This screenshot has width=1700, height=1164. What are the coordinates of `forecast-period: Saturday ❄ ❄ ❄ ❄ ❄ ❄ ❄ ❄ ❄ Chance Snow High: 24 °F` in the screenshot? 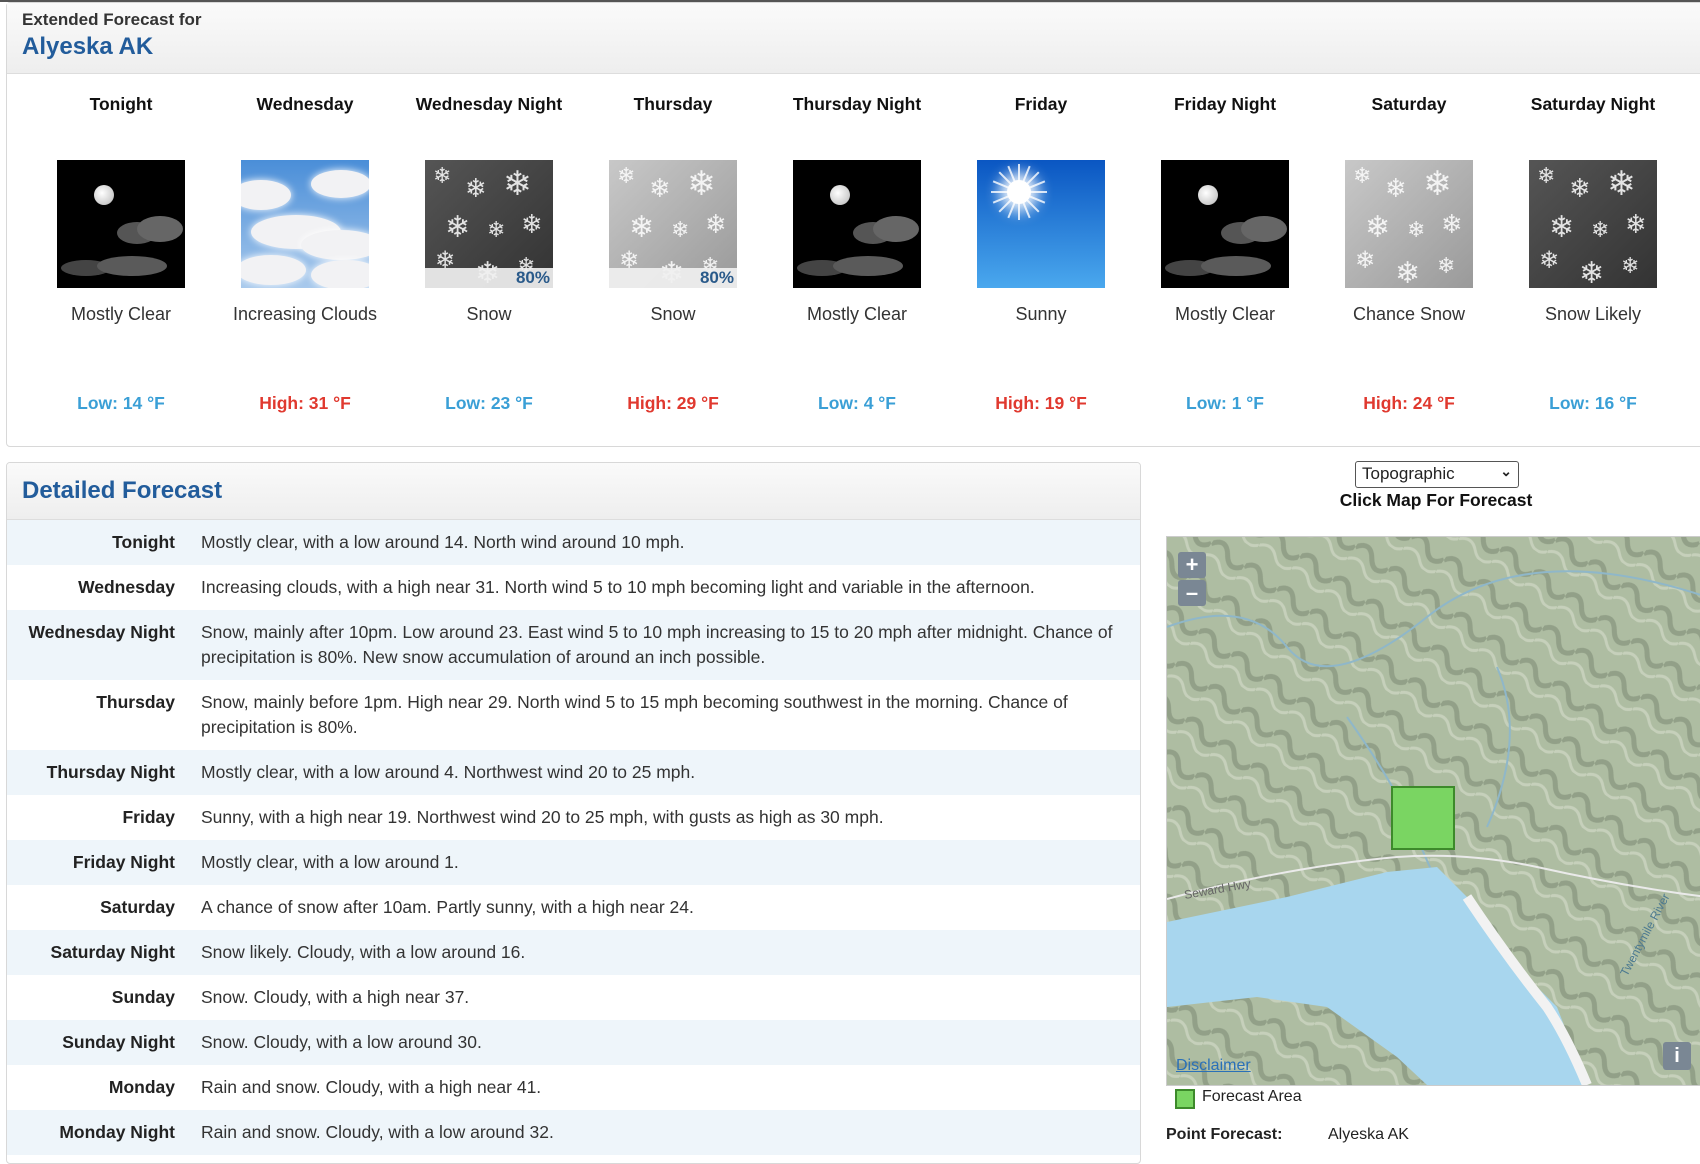 It's located at (1409, 244).